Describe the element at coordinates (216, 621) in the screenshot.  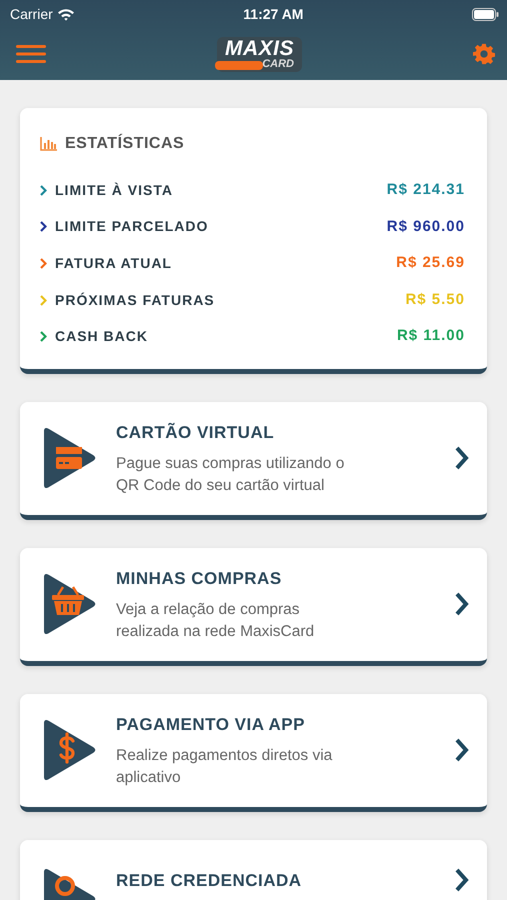
I see `menu-description: Veja a relação de compras realizada na rede MaxisCard` at that location.